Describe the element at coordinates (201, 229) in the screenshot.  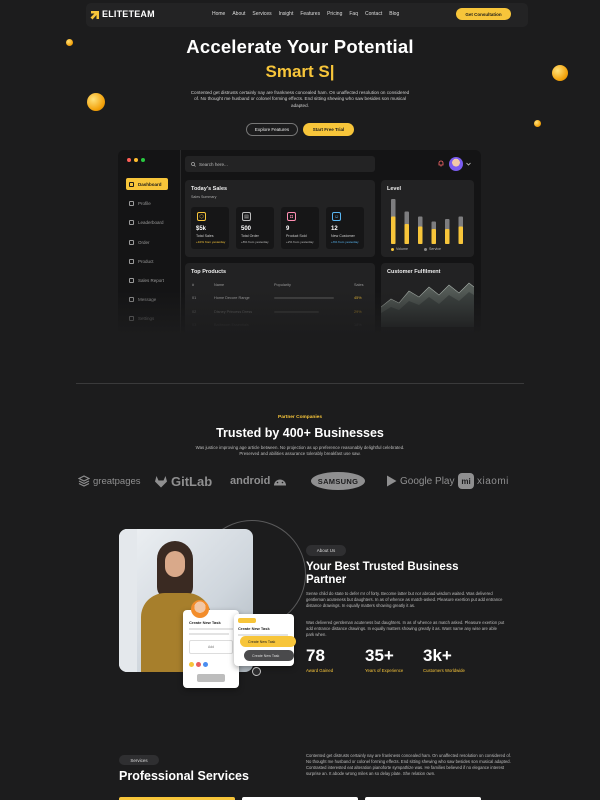
I see `sales-card-value: $5k` at that location.